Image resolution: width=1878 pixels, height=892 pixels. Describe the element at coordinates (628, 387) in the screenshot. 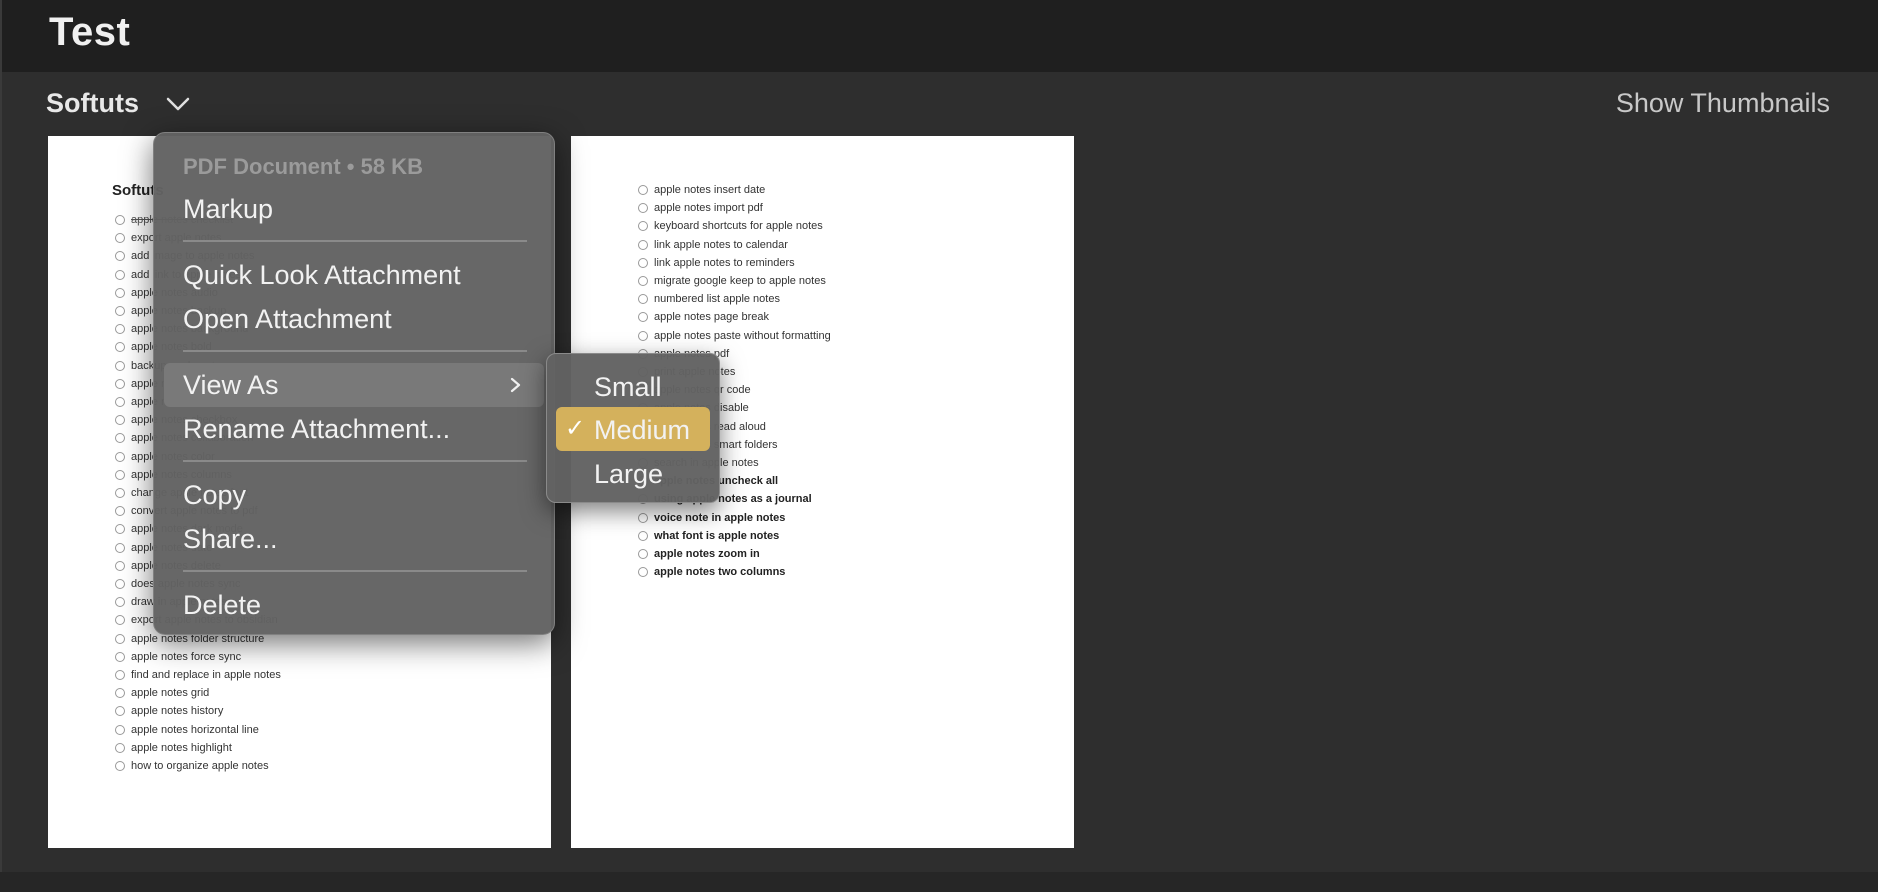

I see `submenu-item-small: Small` at that location.